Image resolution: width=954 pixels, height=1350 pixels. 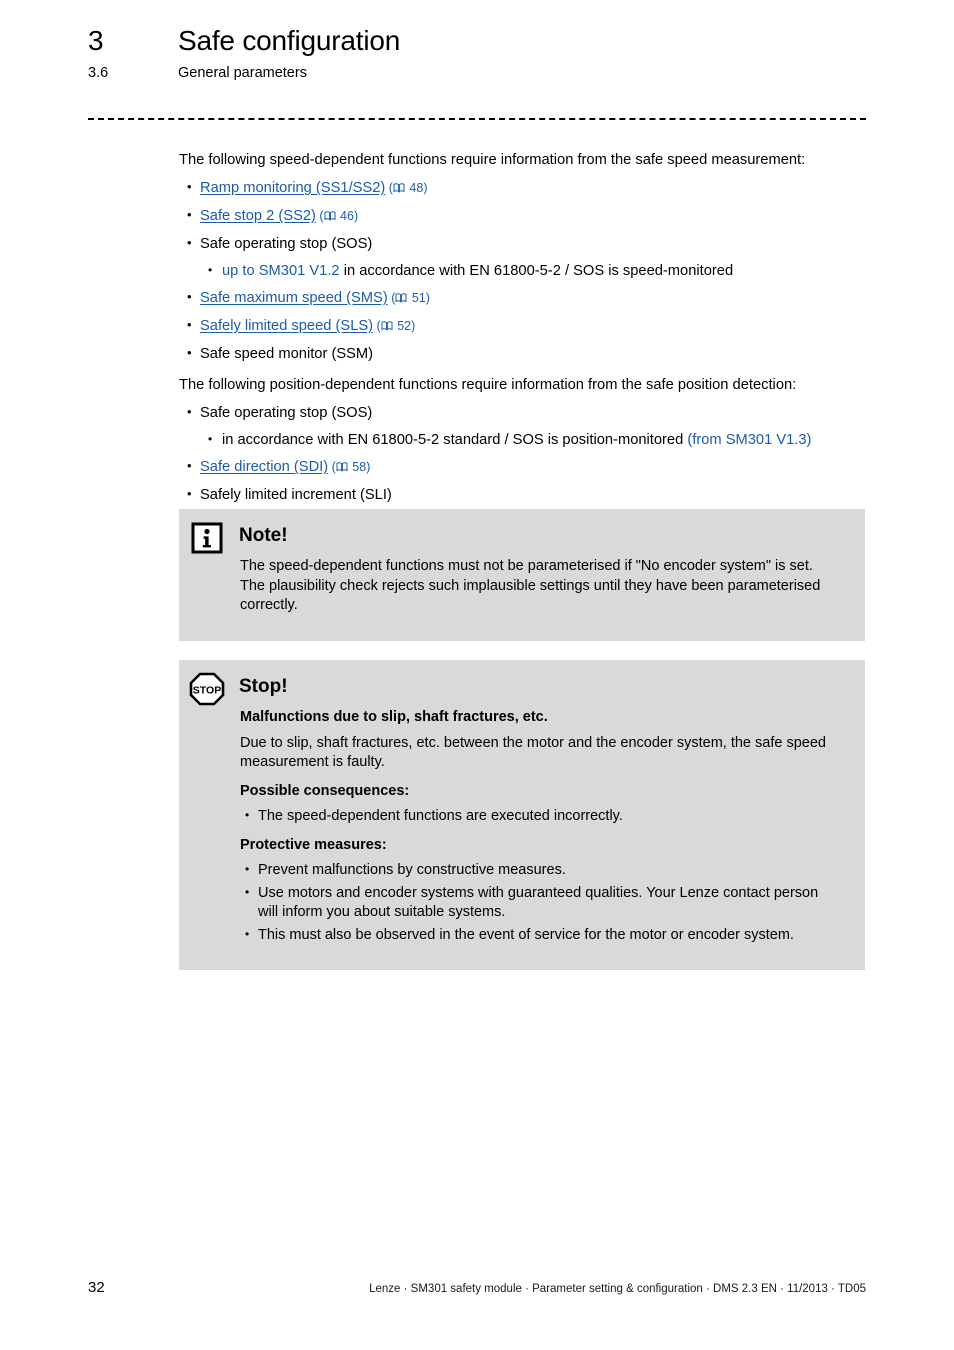 What do you see at coordinates (522, 326) in the screenshot?
I see `list-item: Safely limited speed (SLS) ( 52)` at bounding box center [522, 326].